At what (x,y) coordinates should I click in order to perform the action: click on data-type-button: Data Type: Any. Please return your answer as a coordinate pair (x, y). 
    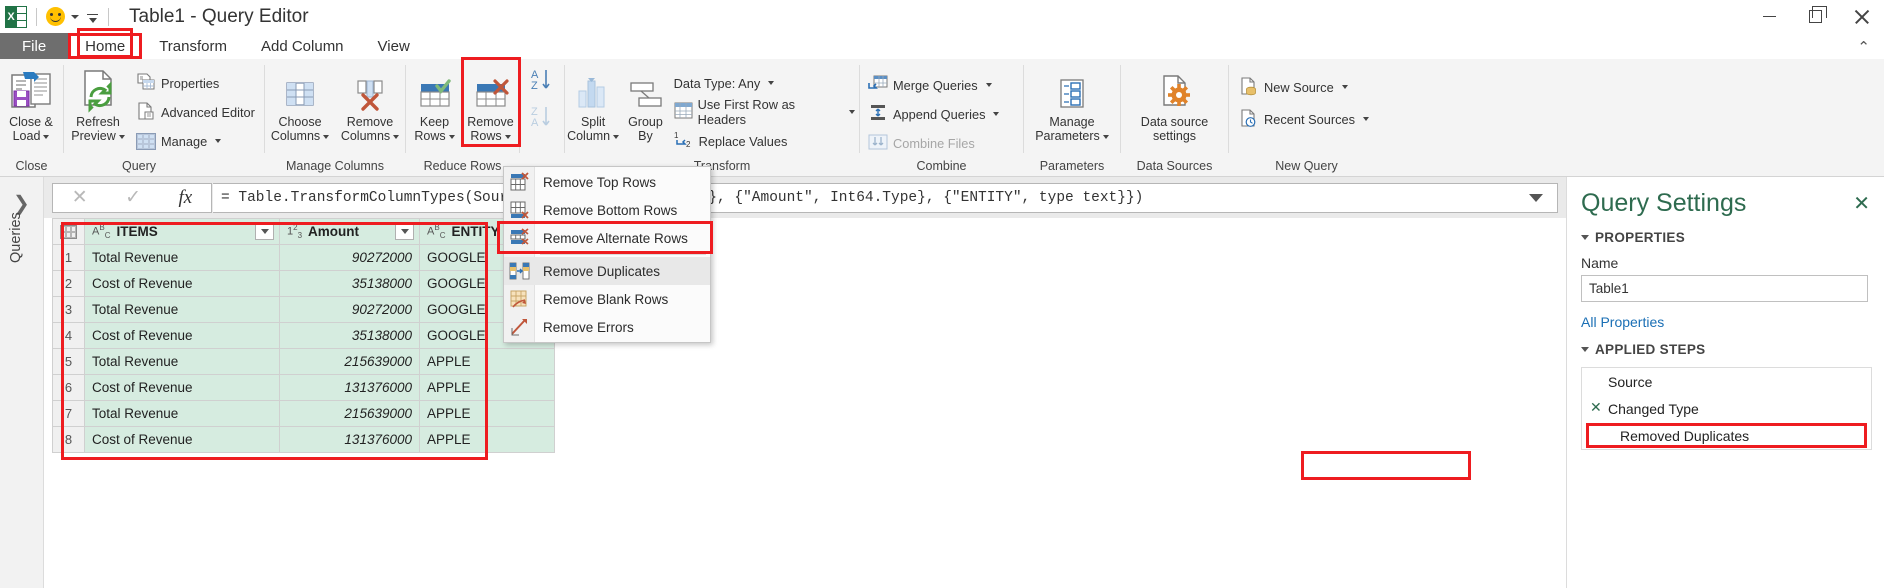
    Looking at the image, I should click on (764, 83).